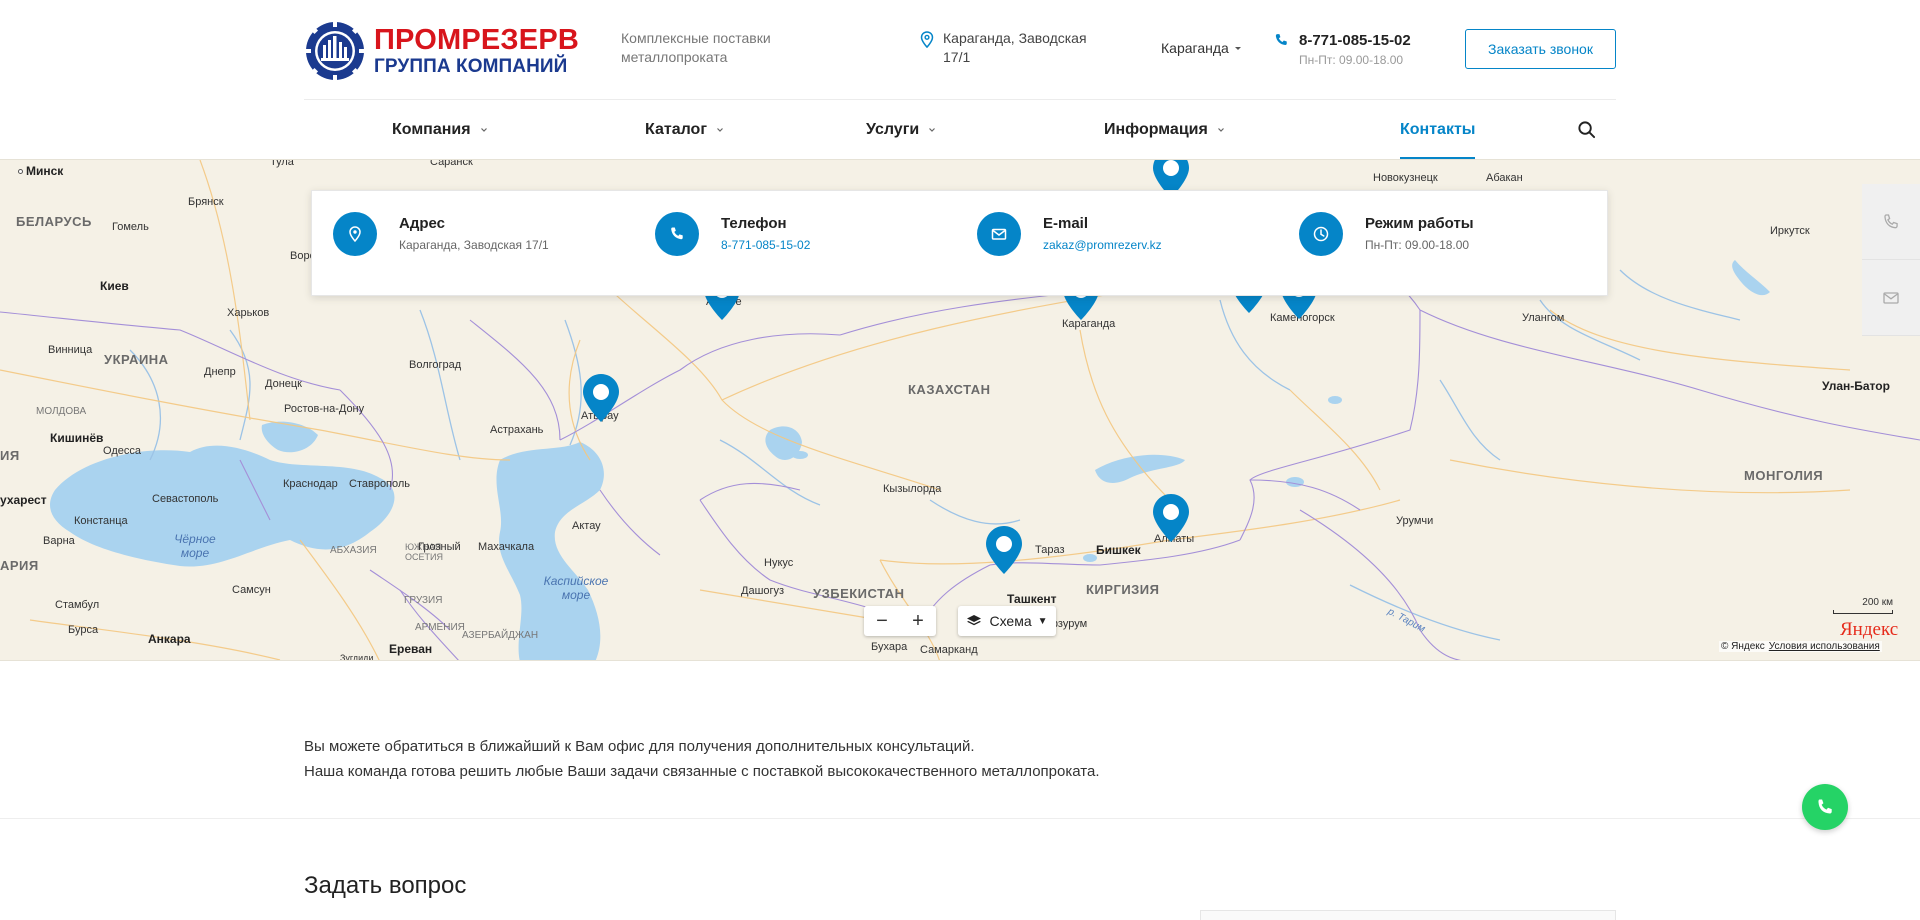  I want to click on map-label-city: Улангом, so click(1543, 318).